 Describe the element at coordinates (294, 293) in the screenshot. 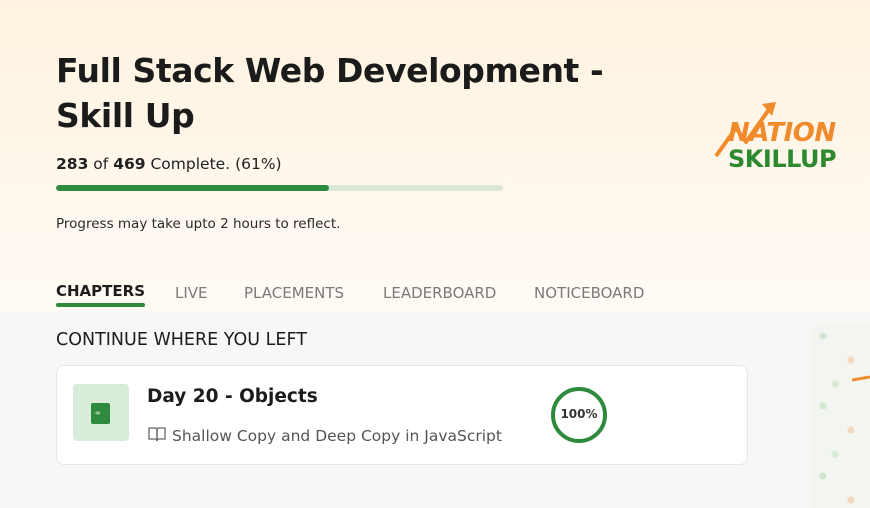

I see `tab-placements: PLACEMENTS` at that location.